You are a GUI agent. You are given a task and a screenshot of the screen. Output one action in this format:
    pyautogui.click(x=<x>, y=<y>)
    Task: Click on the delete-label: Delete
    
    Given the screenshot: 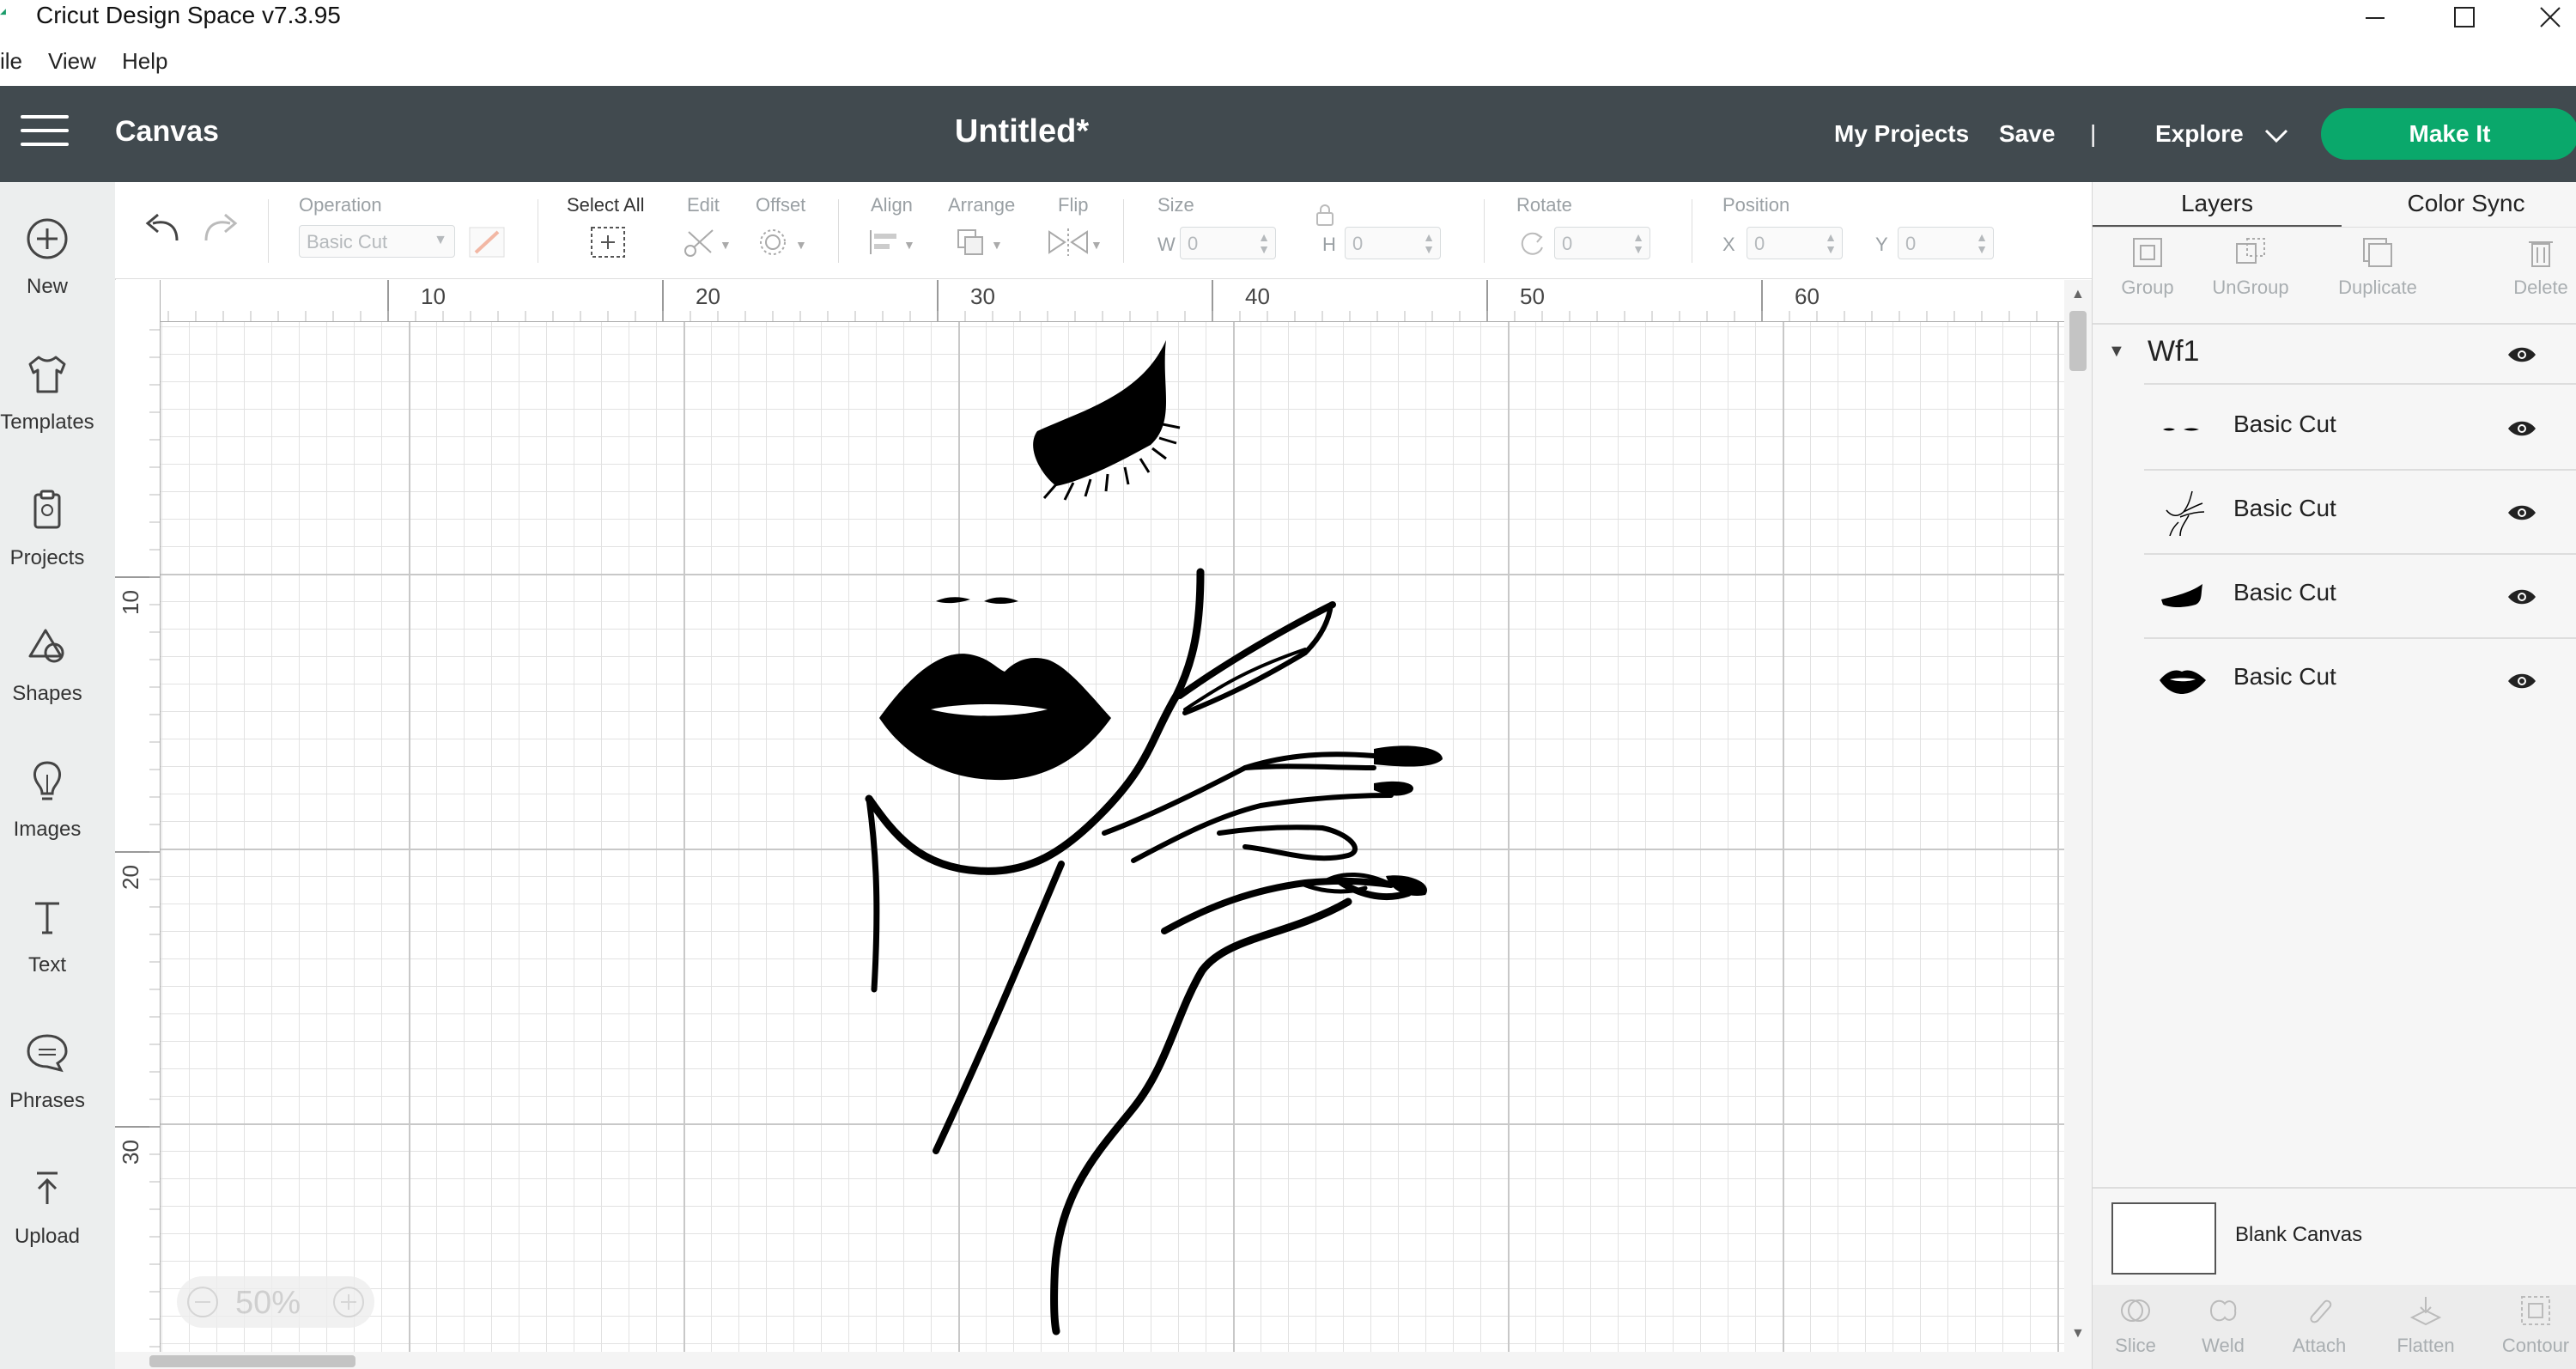 What is the action you would take?
    pyautogui.click(x=2540, y=287)
    